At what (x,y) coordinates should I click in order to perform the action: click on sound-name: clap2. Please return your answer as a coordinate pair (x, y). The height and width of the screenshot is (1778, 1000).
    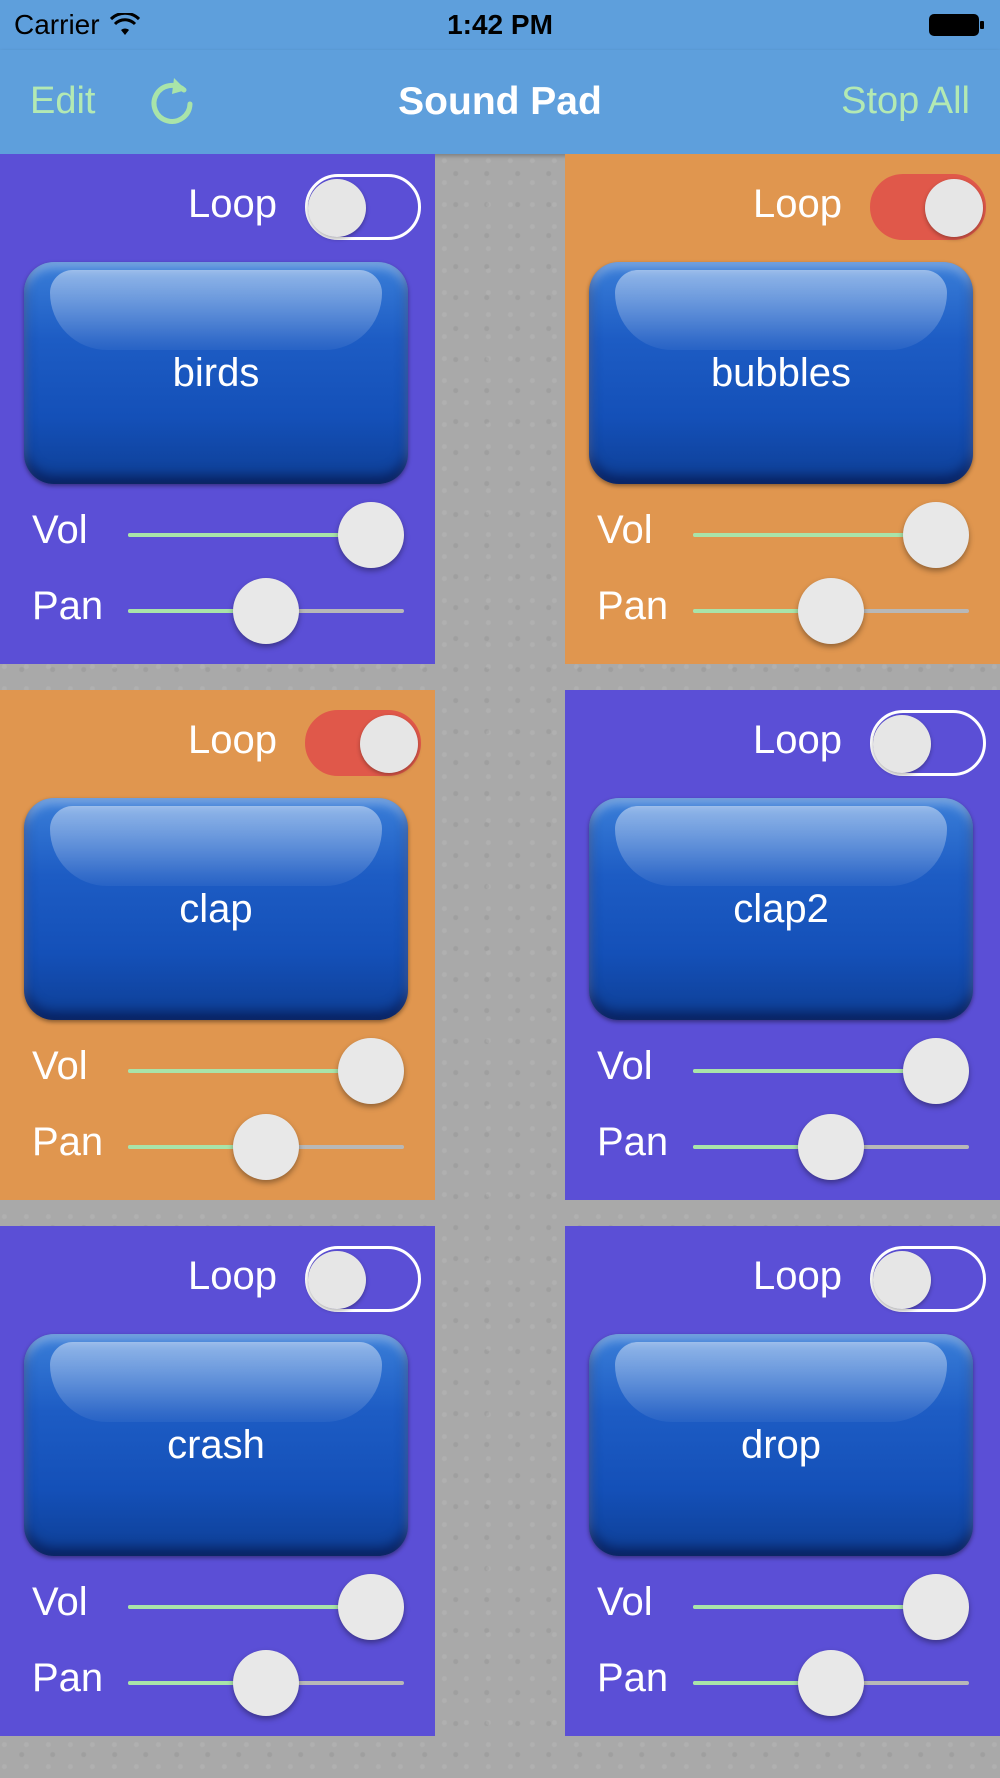
    Looking at the image, I should click on (781, 908).